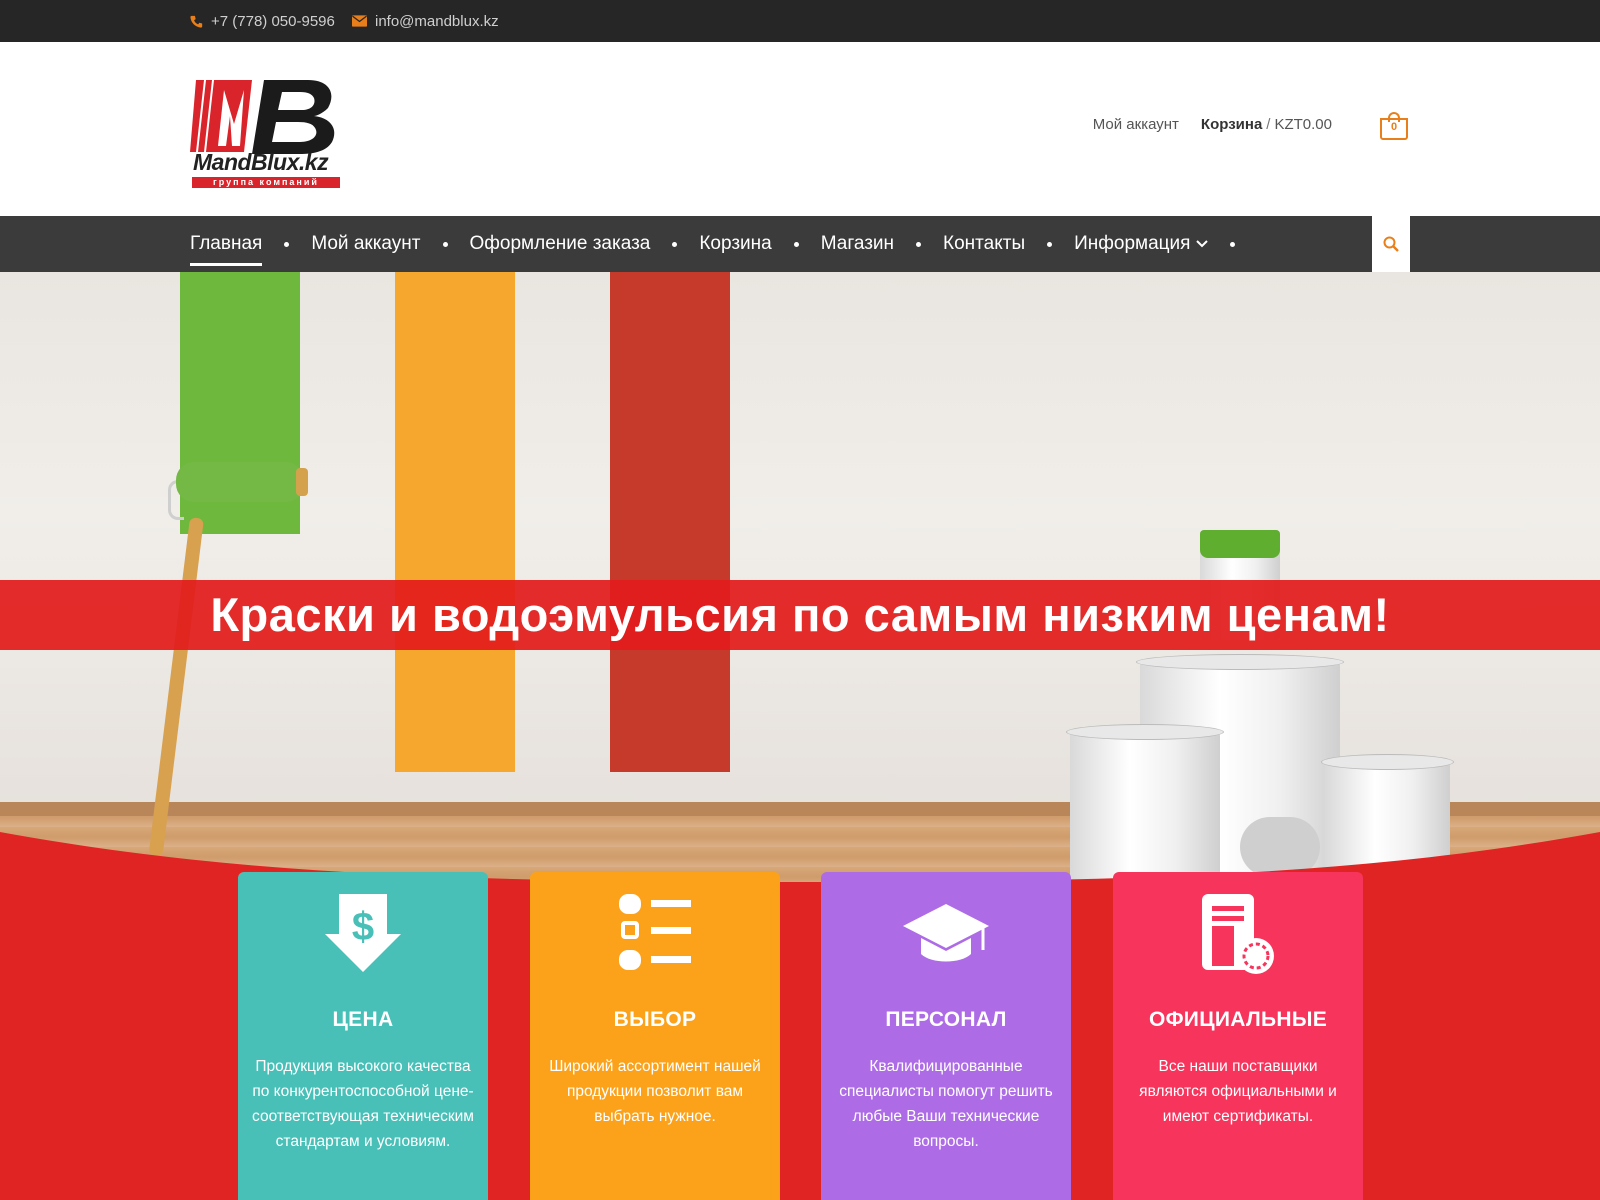 The width and height of the screenshot is (1600, 1200). I want to click on header-account-cart: Мой аккаунт Корзина / KZT0.00, so click(1212, 124).